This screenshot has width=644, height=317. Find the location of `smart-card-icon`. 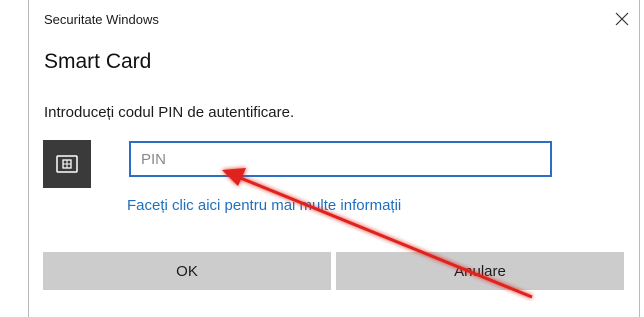

smart-card-icon is located at coordinates (67, 164).